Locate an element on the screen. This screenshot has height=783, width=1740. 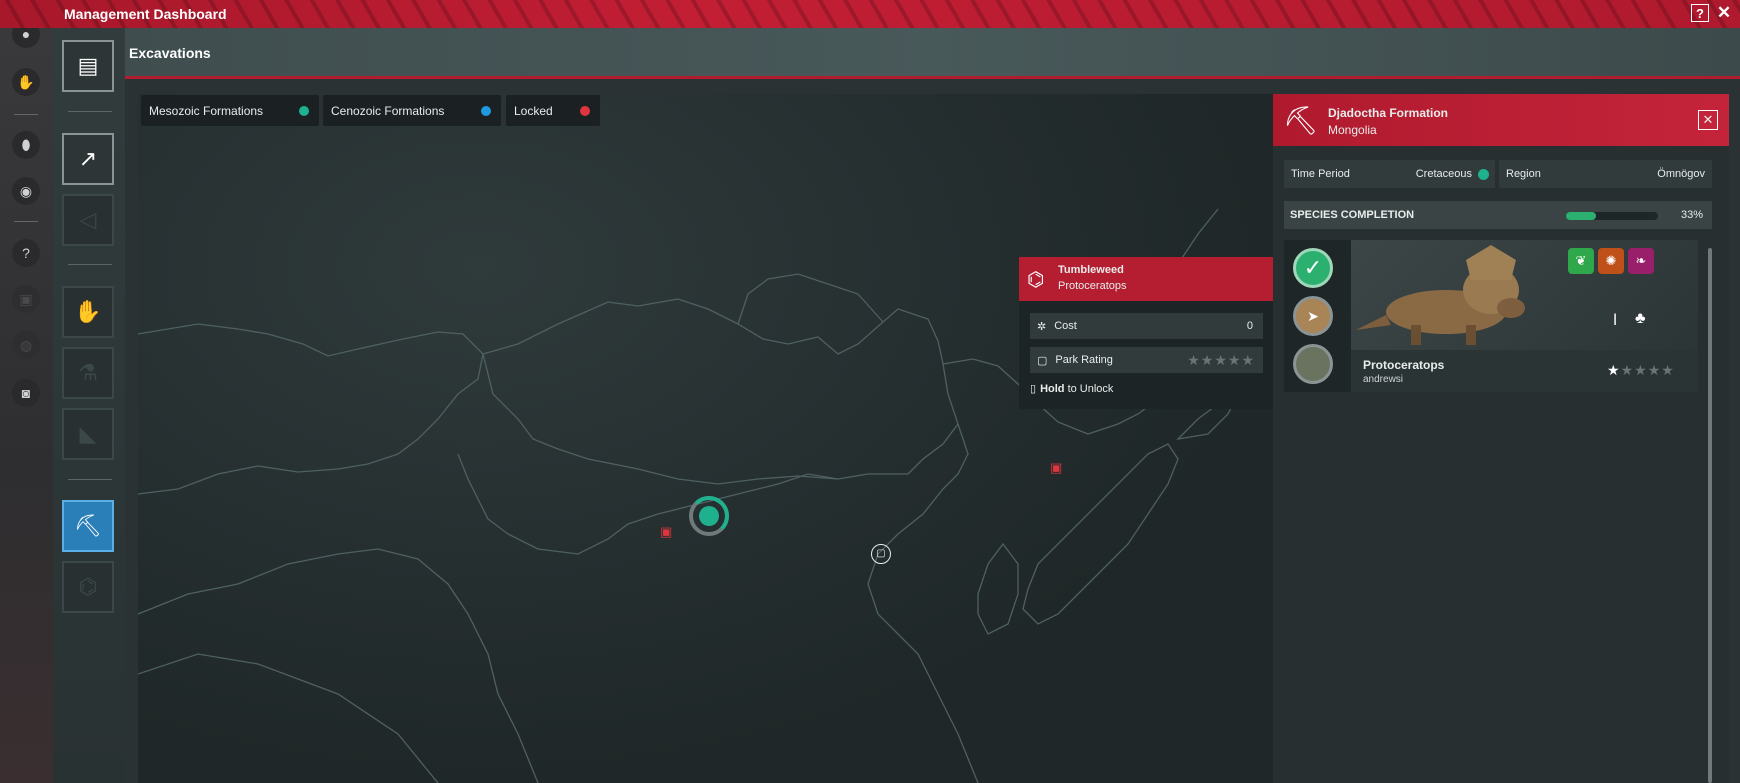
park-rating-stars: ★★★★★ is located at coordinates (1221, 360).